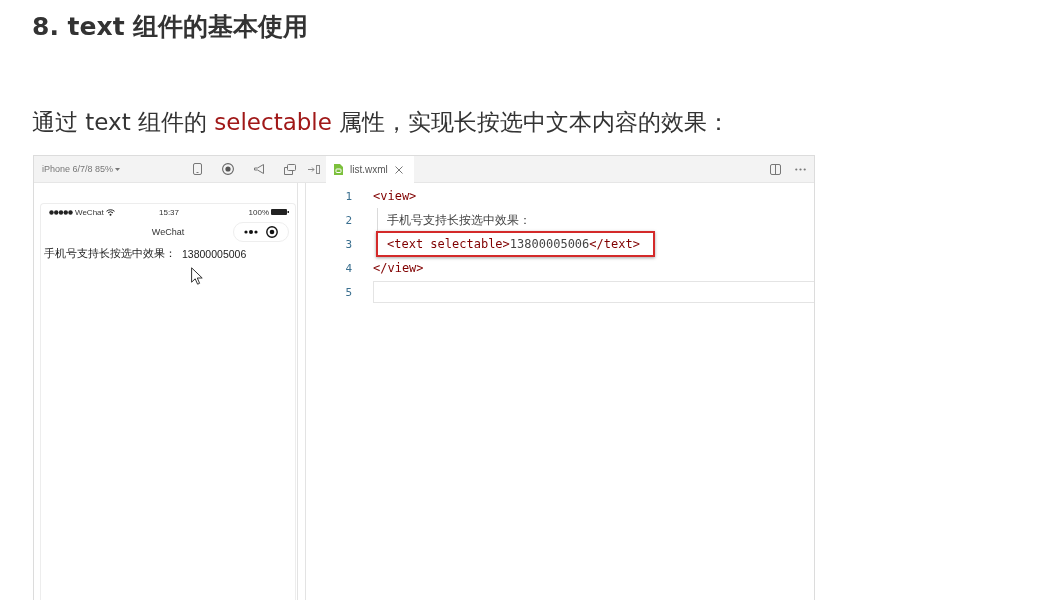 The height and width of the screenshot is (600, 1047). What do you see at coordinates (110, 212) in the screenshot?
I see `wifi-icon` at bounding box center [110, 212].